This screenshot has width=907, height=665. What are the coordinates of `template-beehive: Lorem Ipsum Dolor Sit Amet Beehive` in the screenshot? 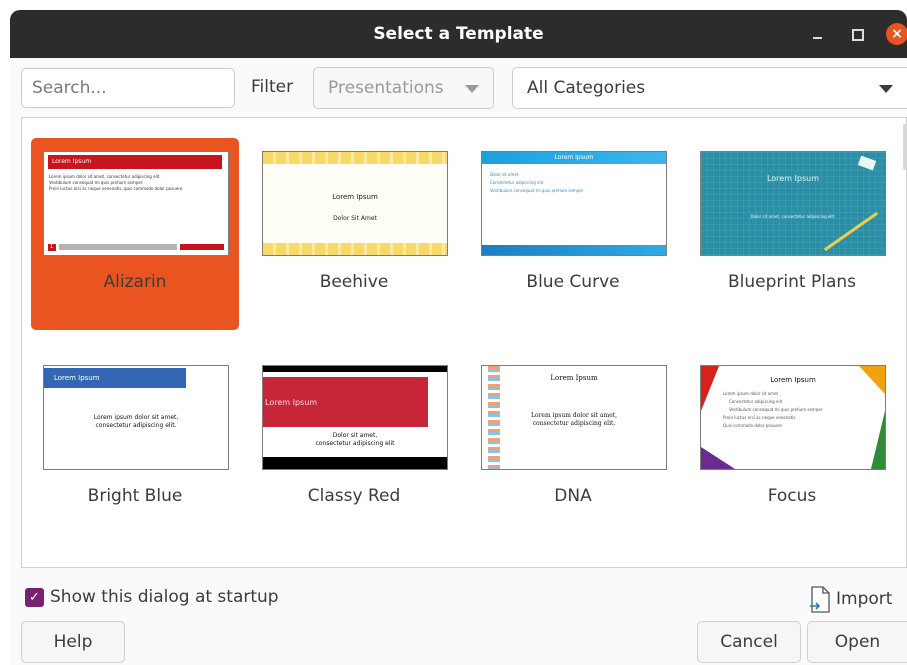 It's located at (354, 234).